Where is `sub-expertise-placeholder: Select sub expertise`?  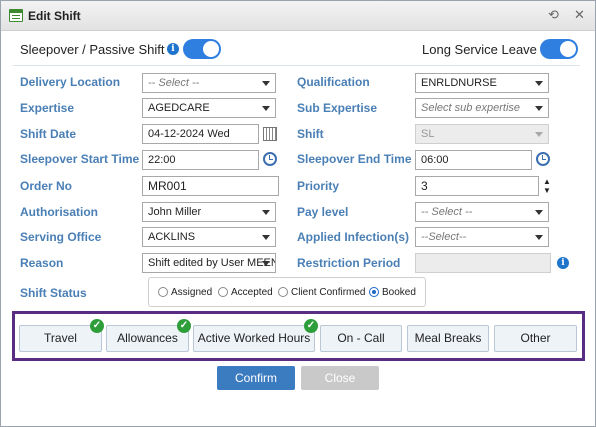 sub-expertise-placeholder: Select sub expertise is located at coordinates (471, 108).